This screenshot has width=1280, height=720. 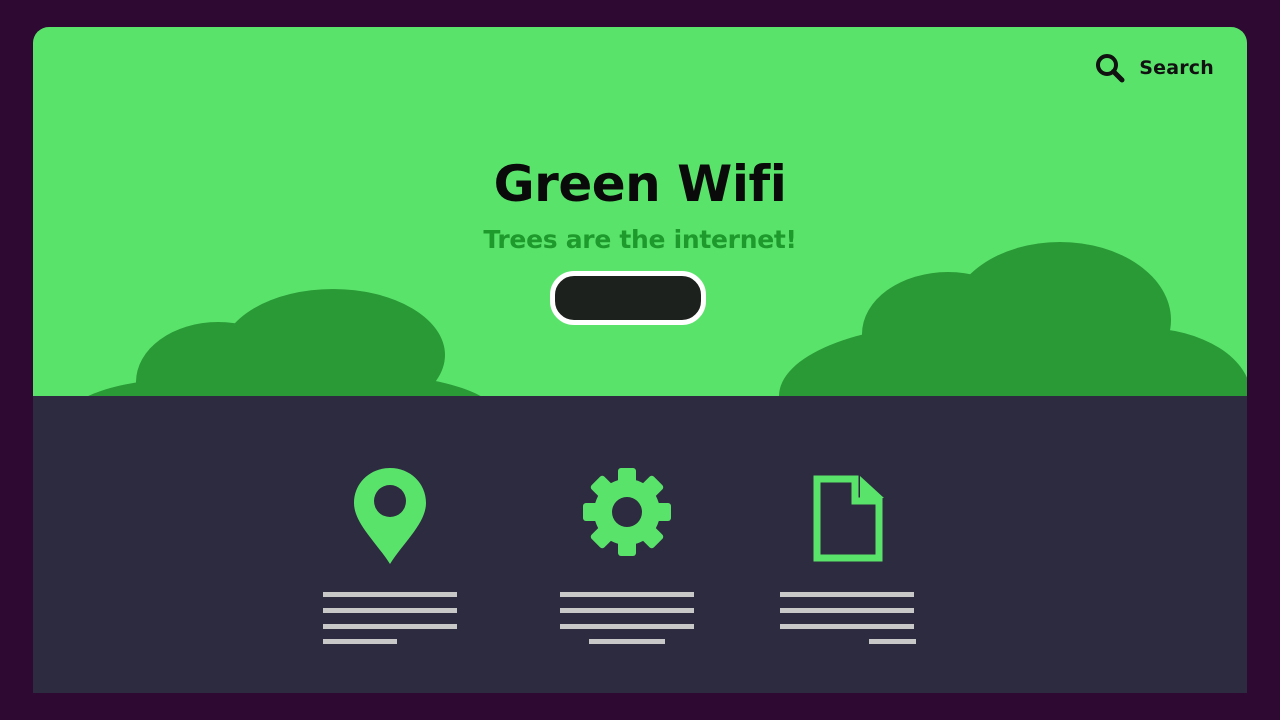 I want to click on search-icon, so click(x=1110, y=68).